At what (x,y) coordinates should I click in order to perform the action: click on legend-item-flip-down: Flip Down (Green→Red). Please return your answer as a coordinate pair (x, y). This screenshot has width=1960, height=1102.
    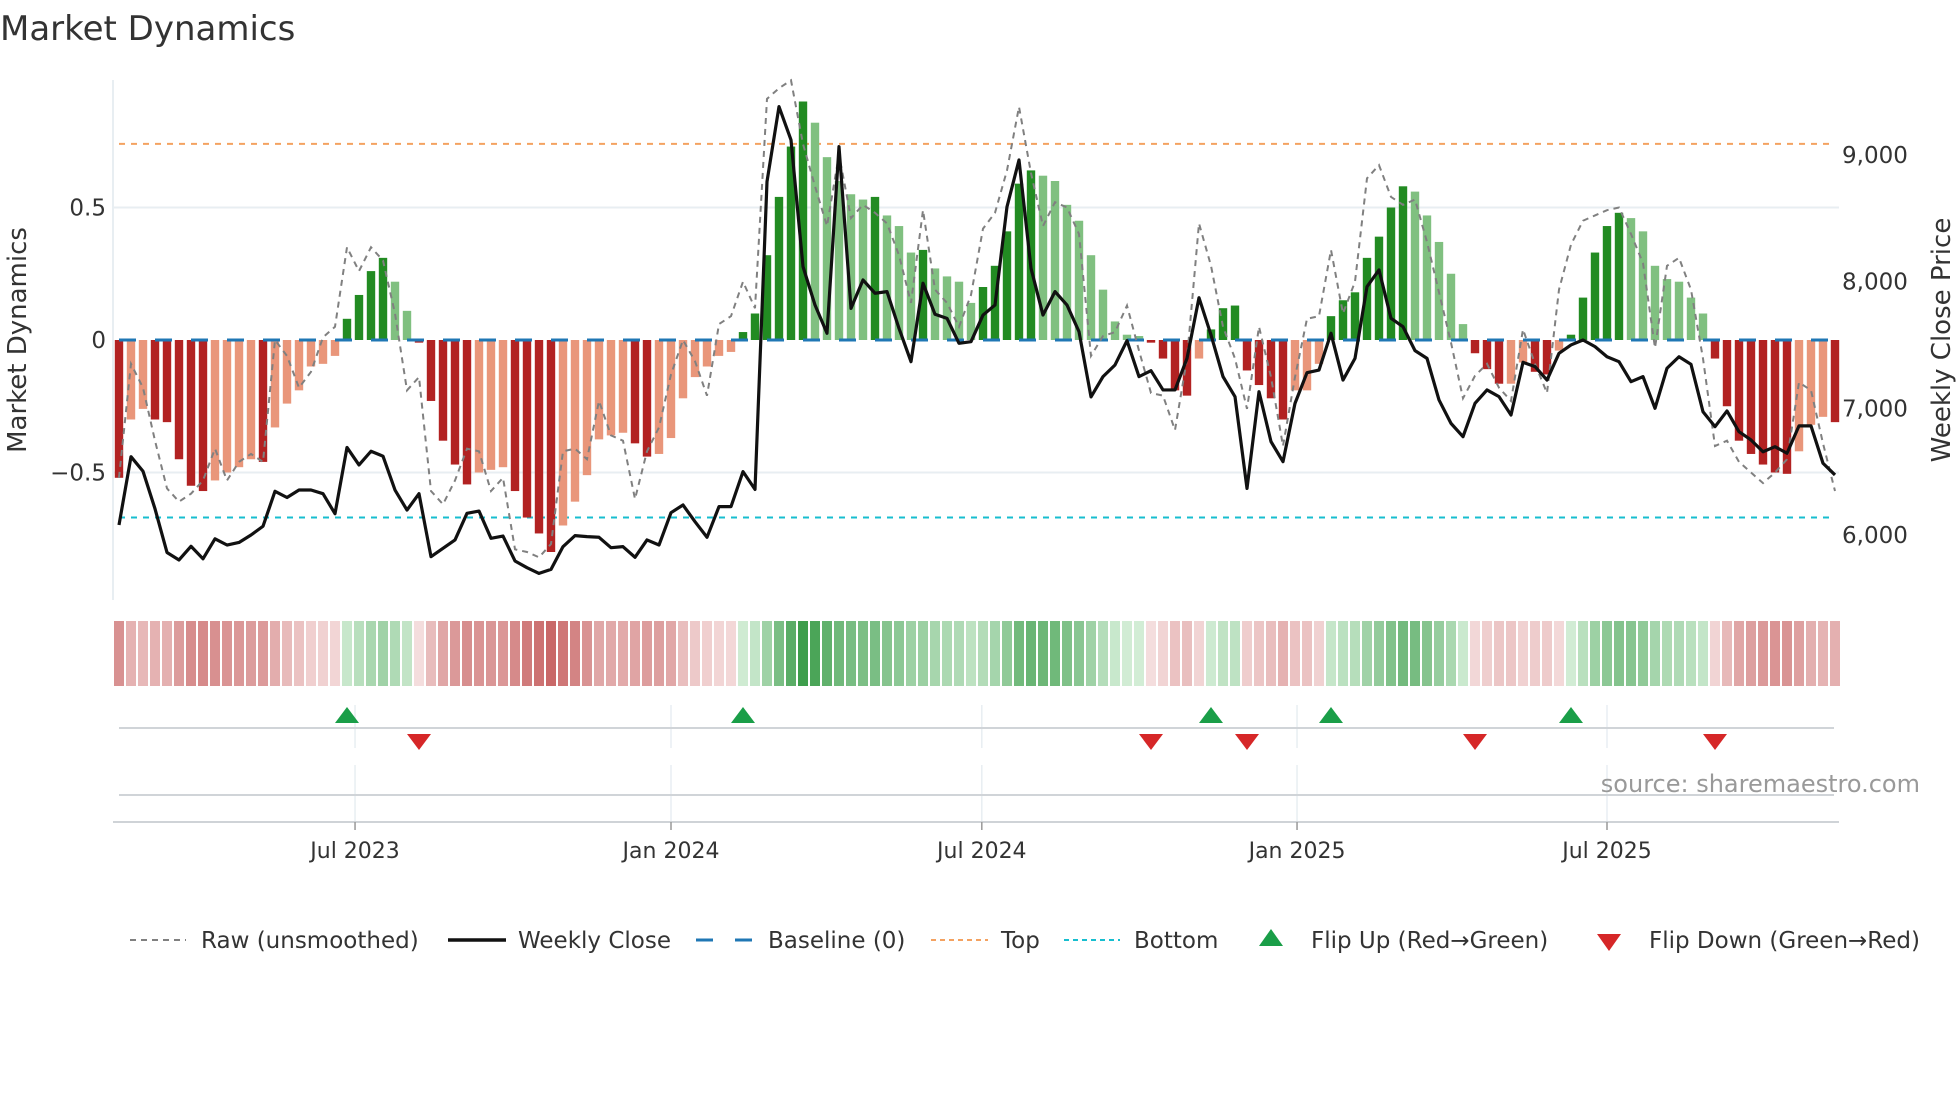
    Looking at the image, I should click on (1758, 941).